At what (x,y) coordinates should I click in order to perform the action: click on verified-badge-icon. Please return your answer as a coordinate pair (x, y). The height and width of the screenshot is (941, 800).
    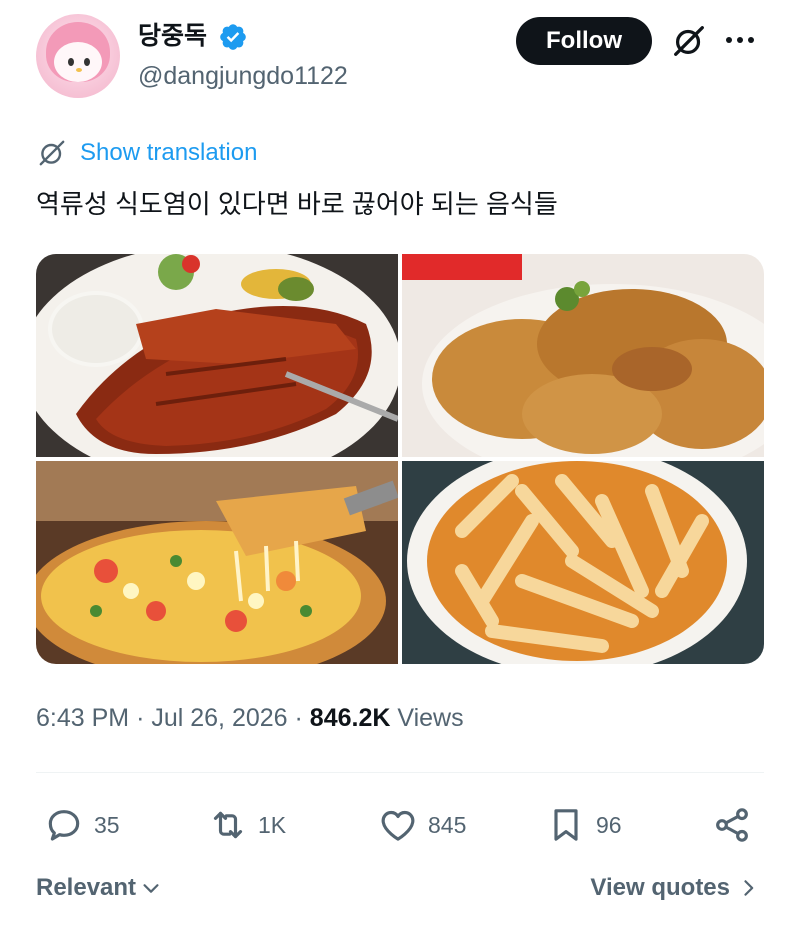
    Looking at the image, I should click on (233, 37).